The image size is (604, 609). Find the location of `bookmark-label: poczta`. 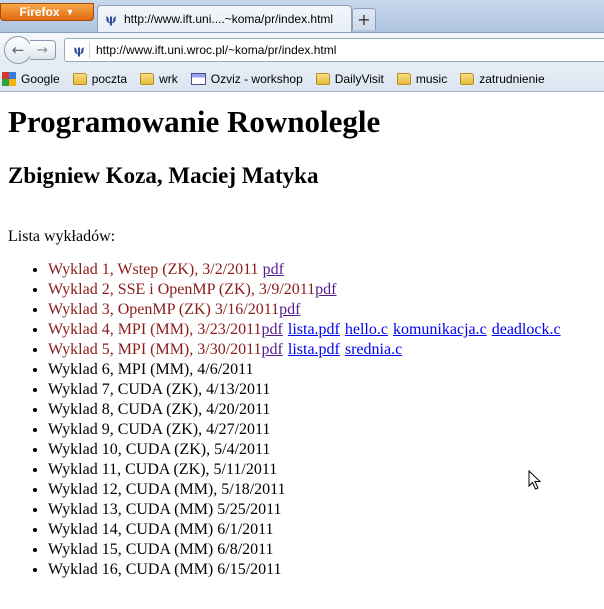

bookmark-label: poczta is located at coordinates (109, 78).